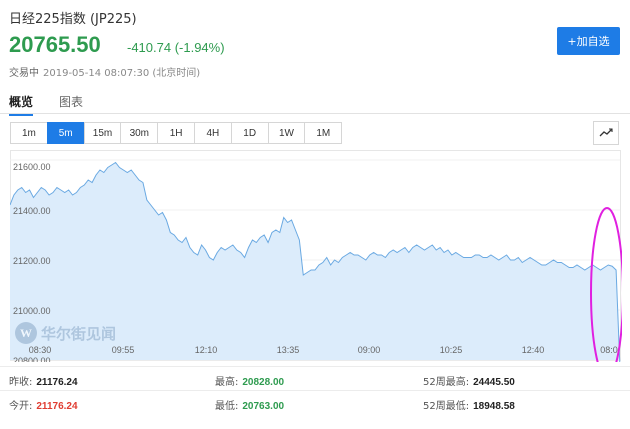 This screenshot has width=630, height=429. Describe the element at coordinates (469, 382) in the screenshot. I see `stat-52w-high: 52周最高: 24445.50` at that location.